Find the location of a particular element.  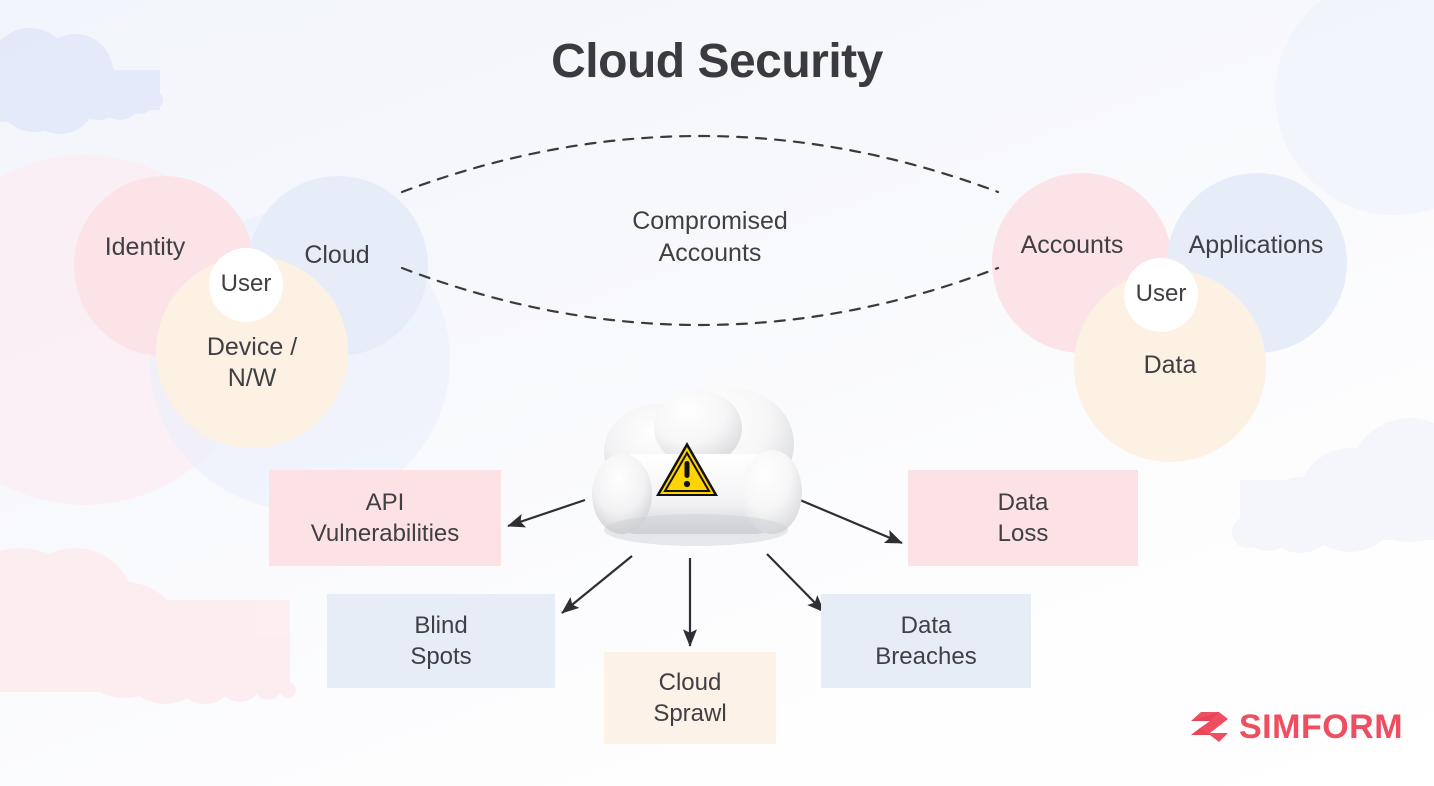

risk-box-api-vulnerabilities: API Vulnerabilities is located at coordinates (385, 518).